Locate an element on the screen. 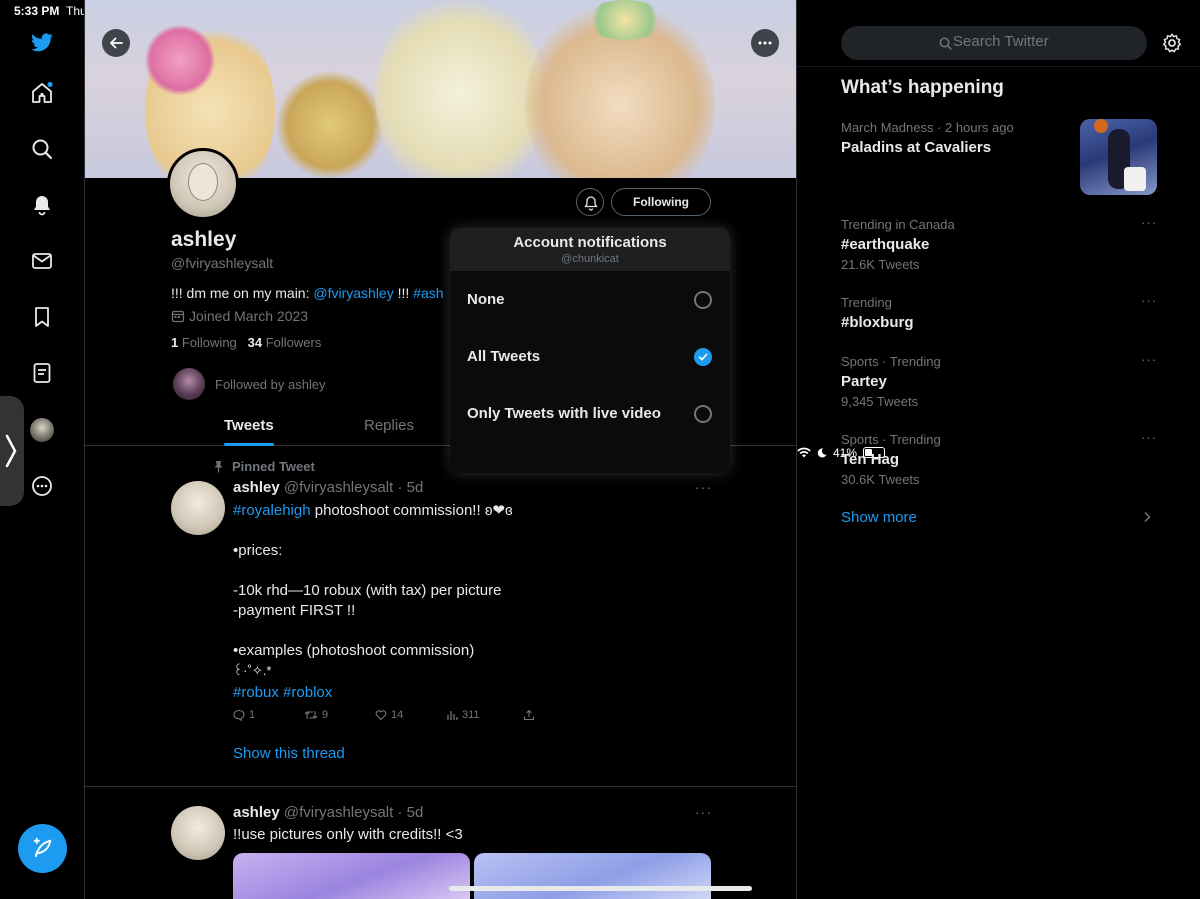 This screenshot has width=1200, height=899. search-bar is located at coordinates (994, 43).